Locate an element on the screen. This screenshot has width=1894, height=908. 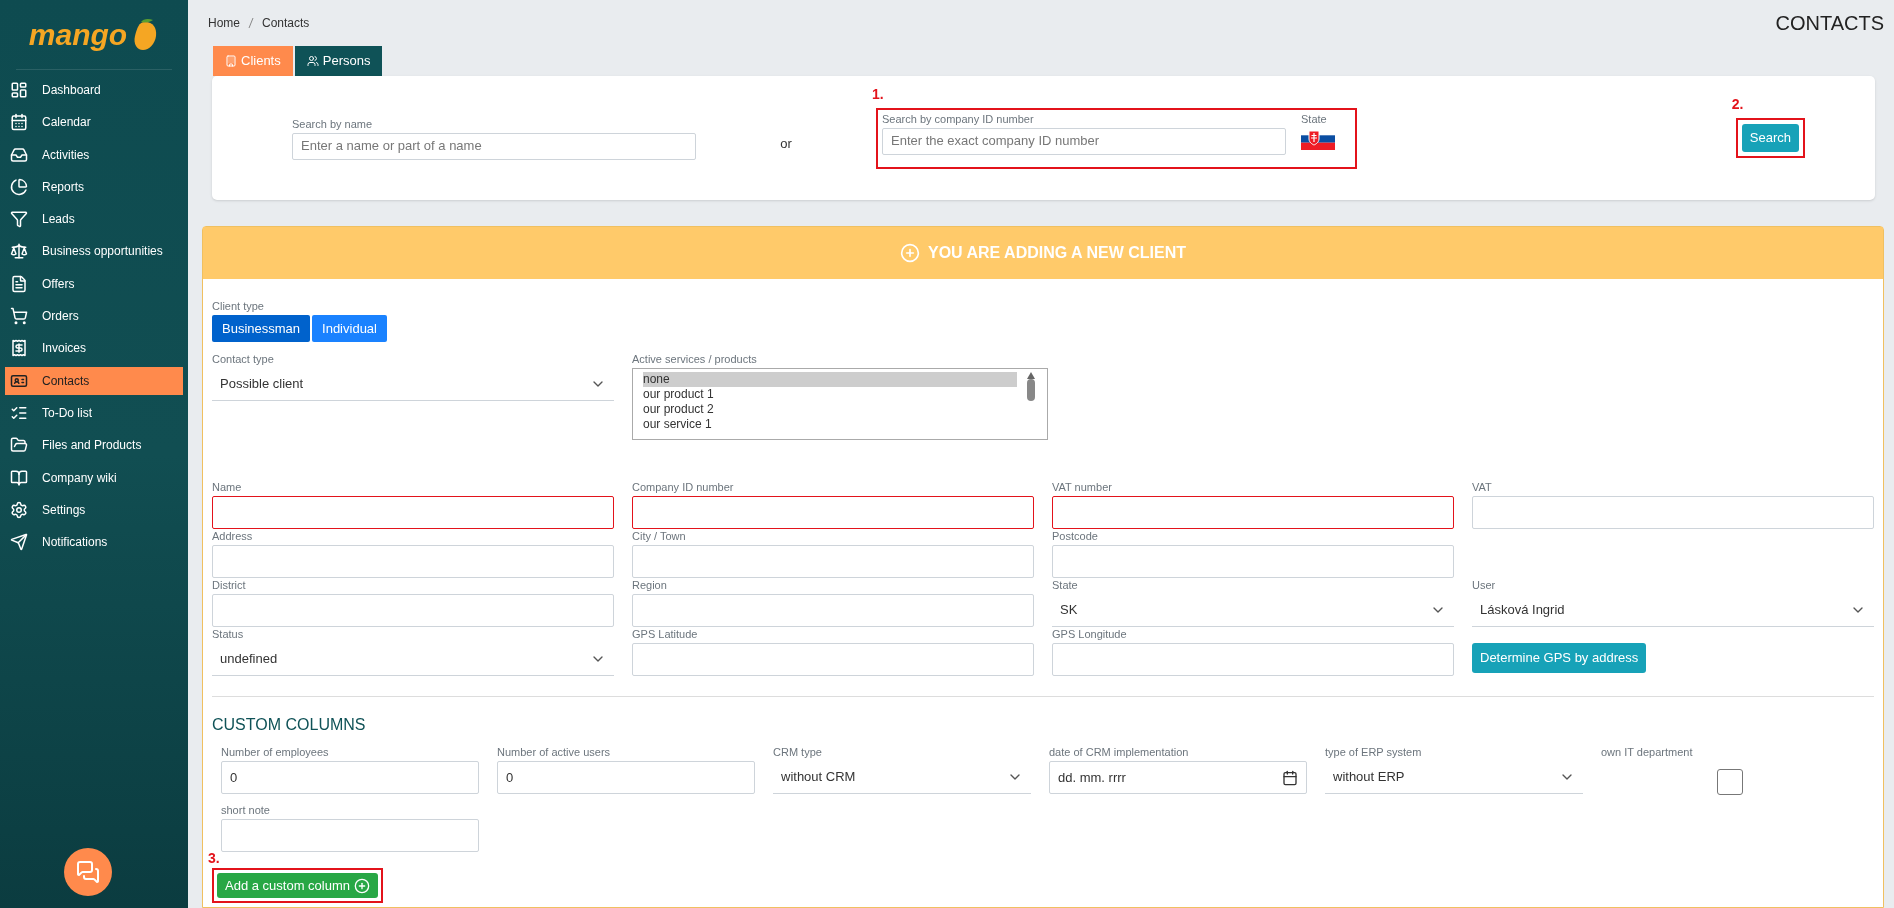
field-label: GPS Longitude is located at coordinates (1090, 634).